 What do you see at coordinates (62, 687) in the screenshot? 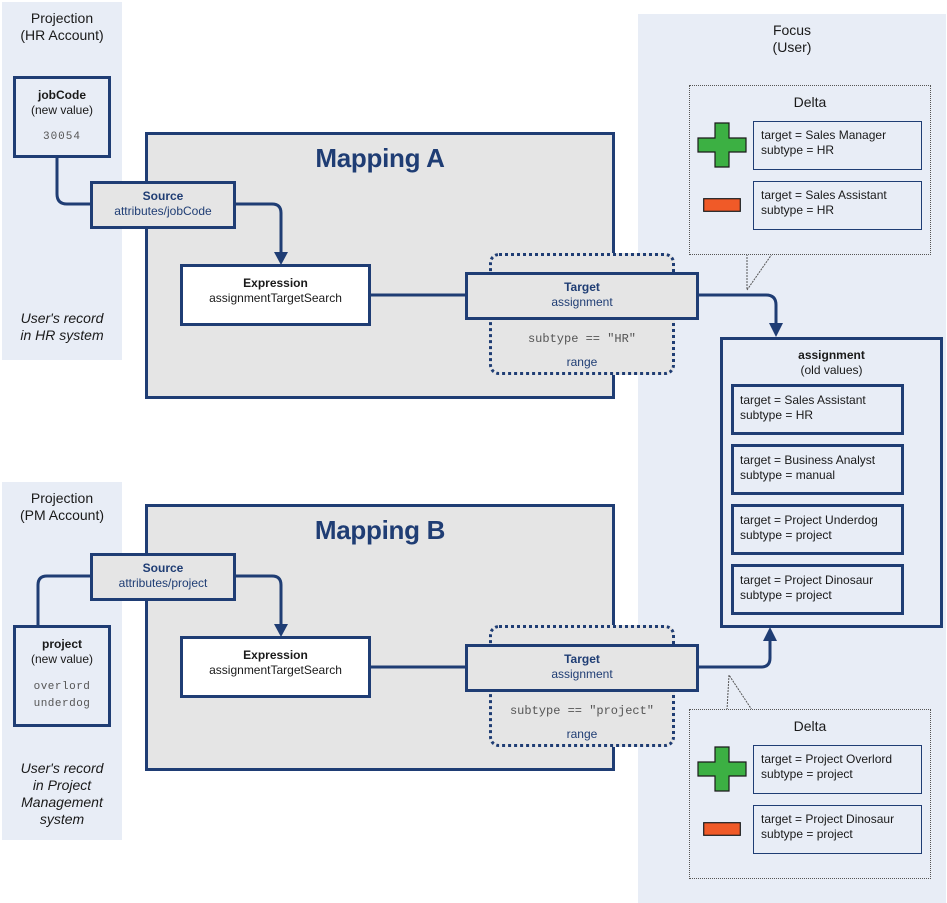
I see `project-value: overlord` at bounding box center [62, 687].